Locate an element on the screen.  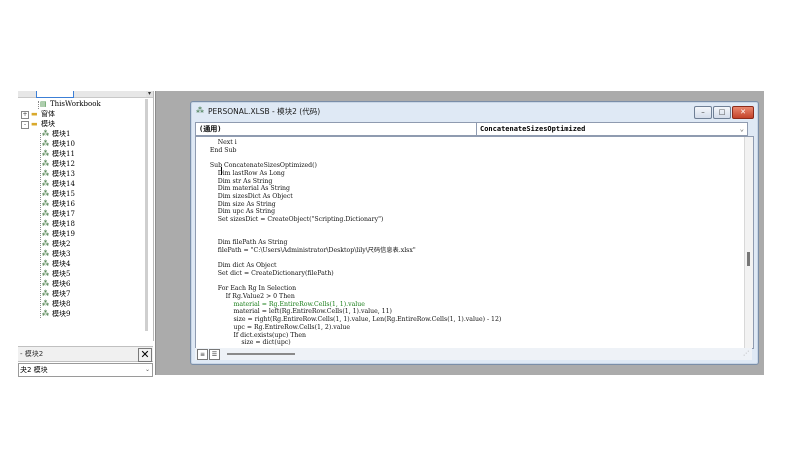
tree-node-thisworkbook: ▤ ThisWorkbook is located at coordinates (70, 104).